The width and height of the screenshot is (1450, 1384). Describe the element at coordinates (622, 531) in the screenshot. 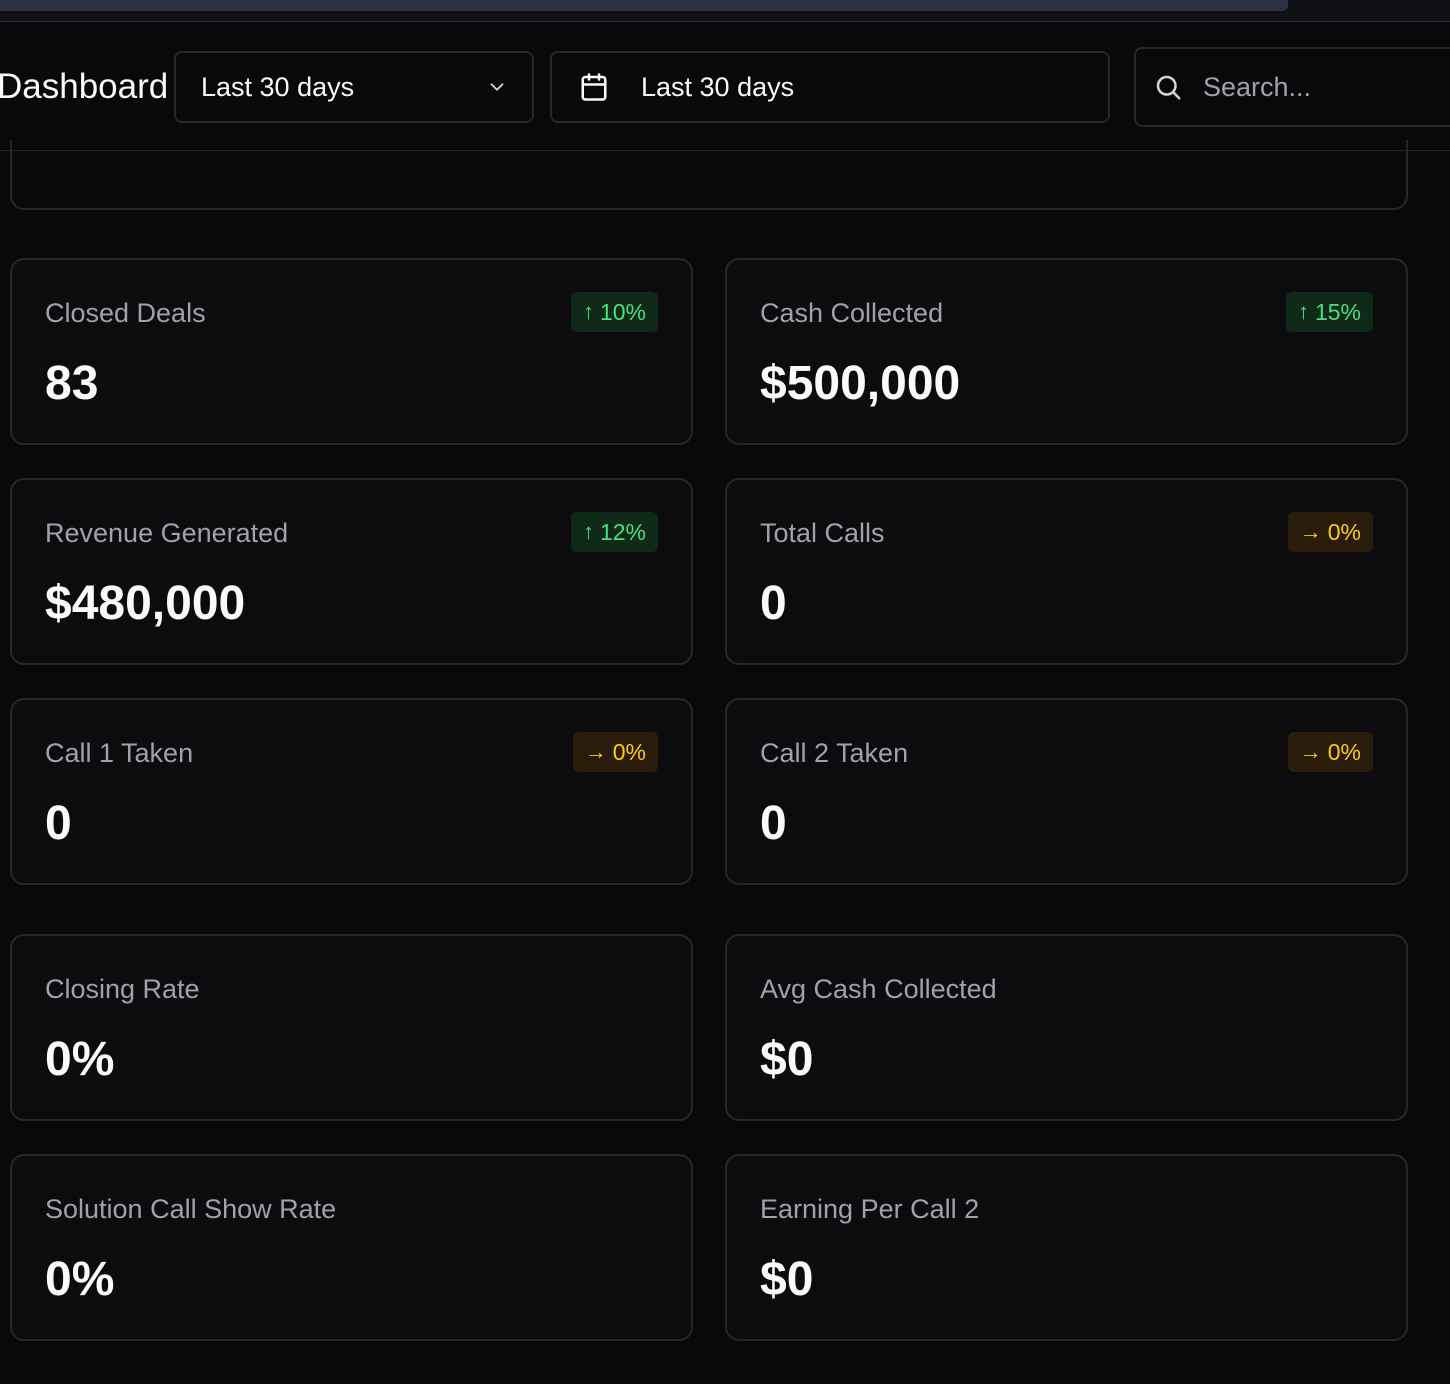

I see `trend-badge-value: 12%` at that location.